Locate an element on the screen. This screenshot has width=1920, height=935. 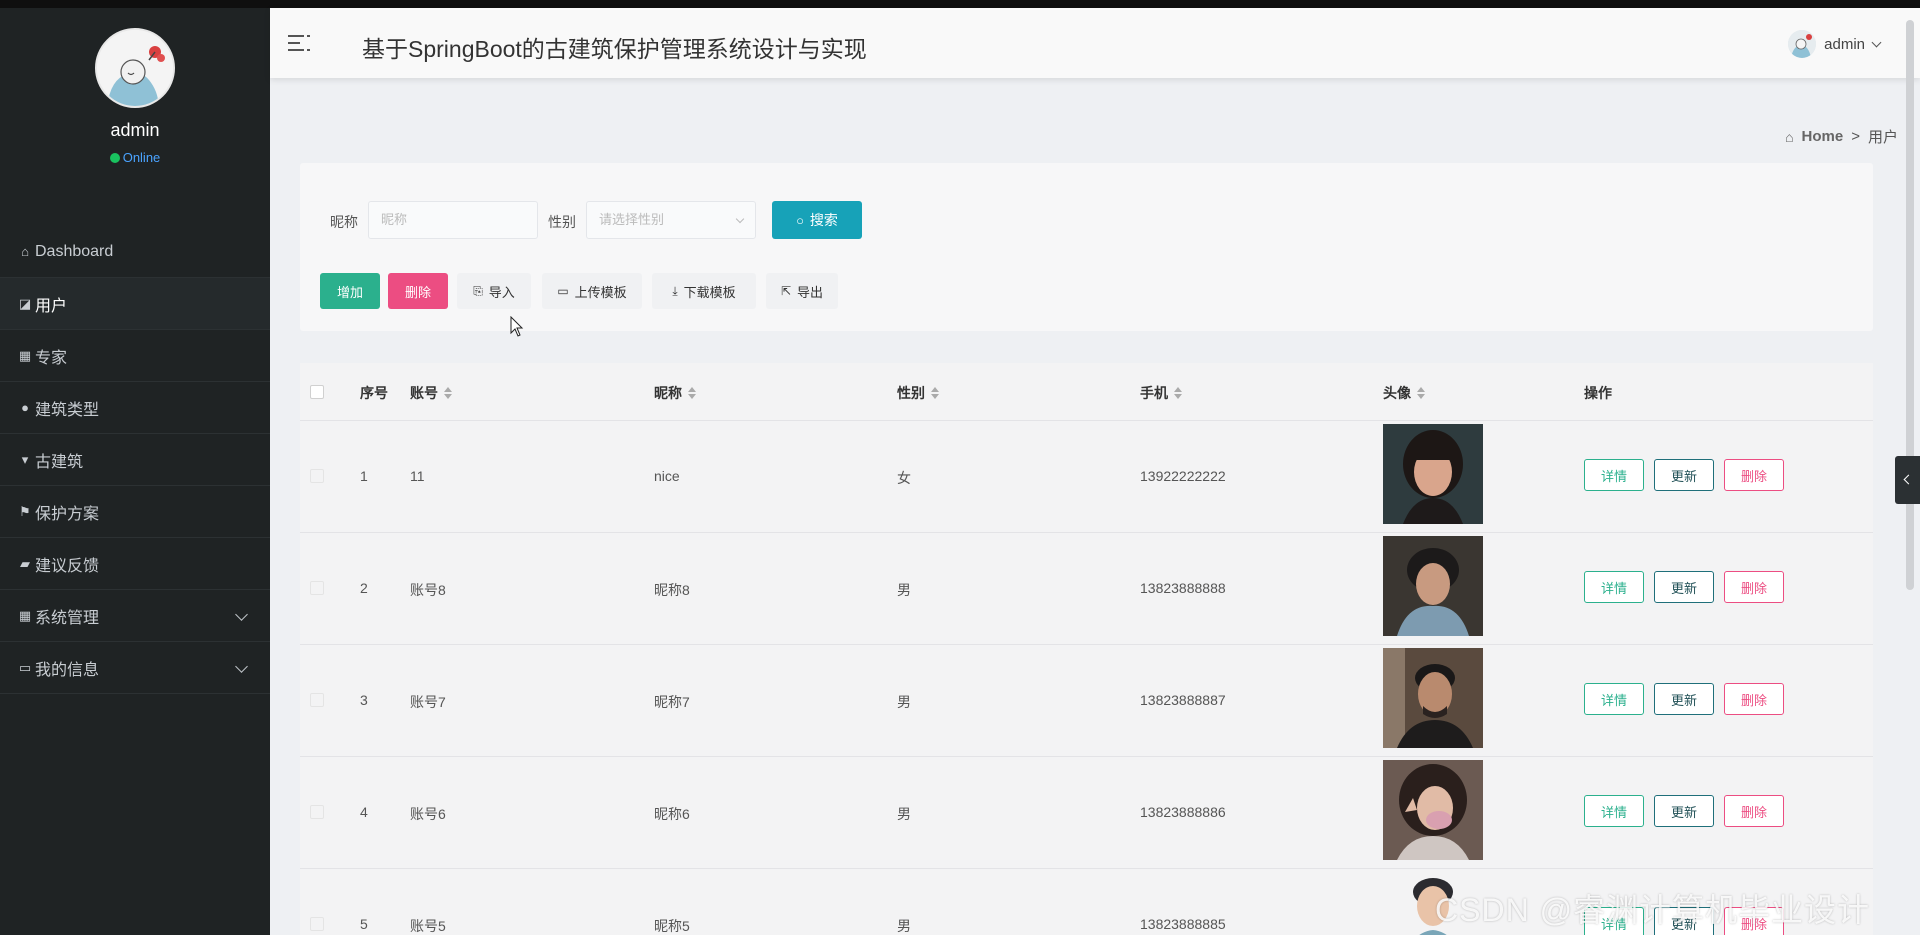
column-account-label: 账号 is located at coordinates (424, 393).